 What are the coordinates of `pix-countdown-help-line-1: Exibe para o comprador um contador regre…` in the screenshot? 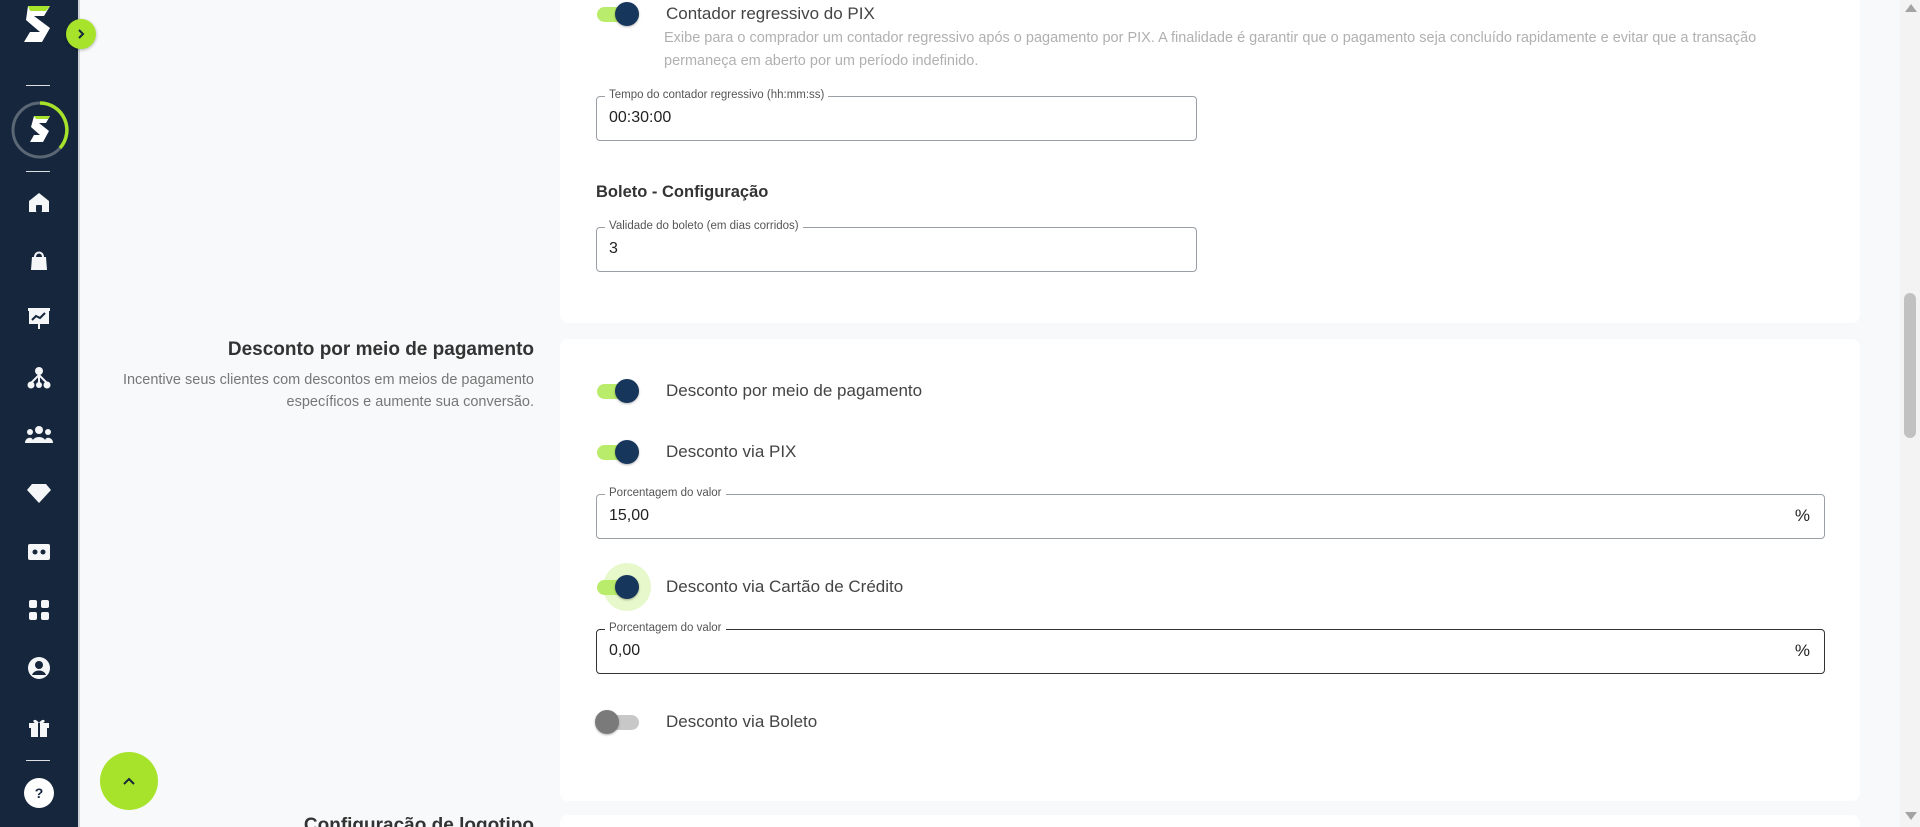 It's located at (1210, 38).